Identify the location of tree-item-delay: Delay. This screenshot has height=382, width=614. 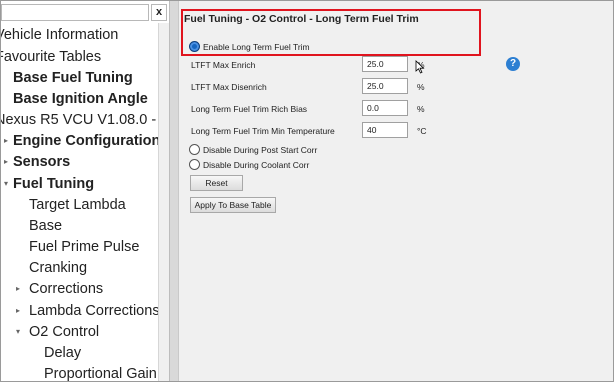
(62, 353).